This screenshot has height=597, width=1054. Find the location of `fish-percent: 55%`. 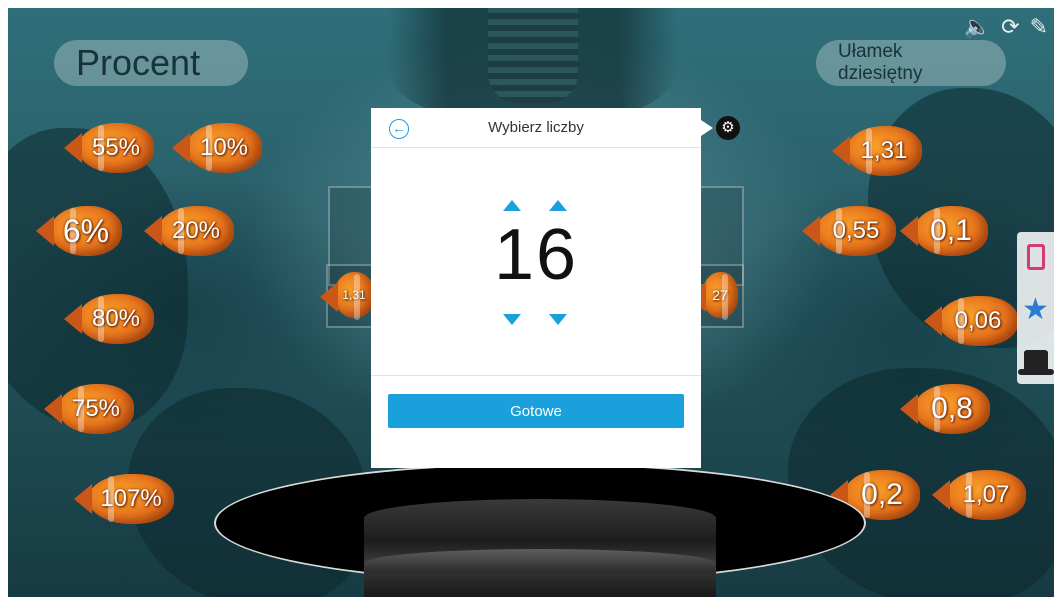

fish-percent: 55% is located at coordinates (109, 148).